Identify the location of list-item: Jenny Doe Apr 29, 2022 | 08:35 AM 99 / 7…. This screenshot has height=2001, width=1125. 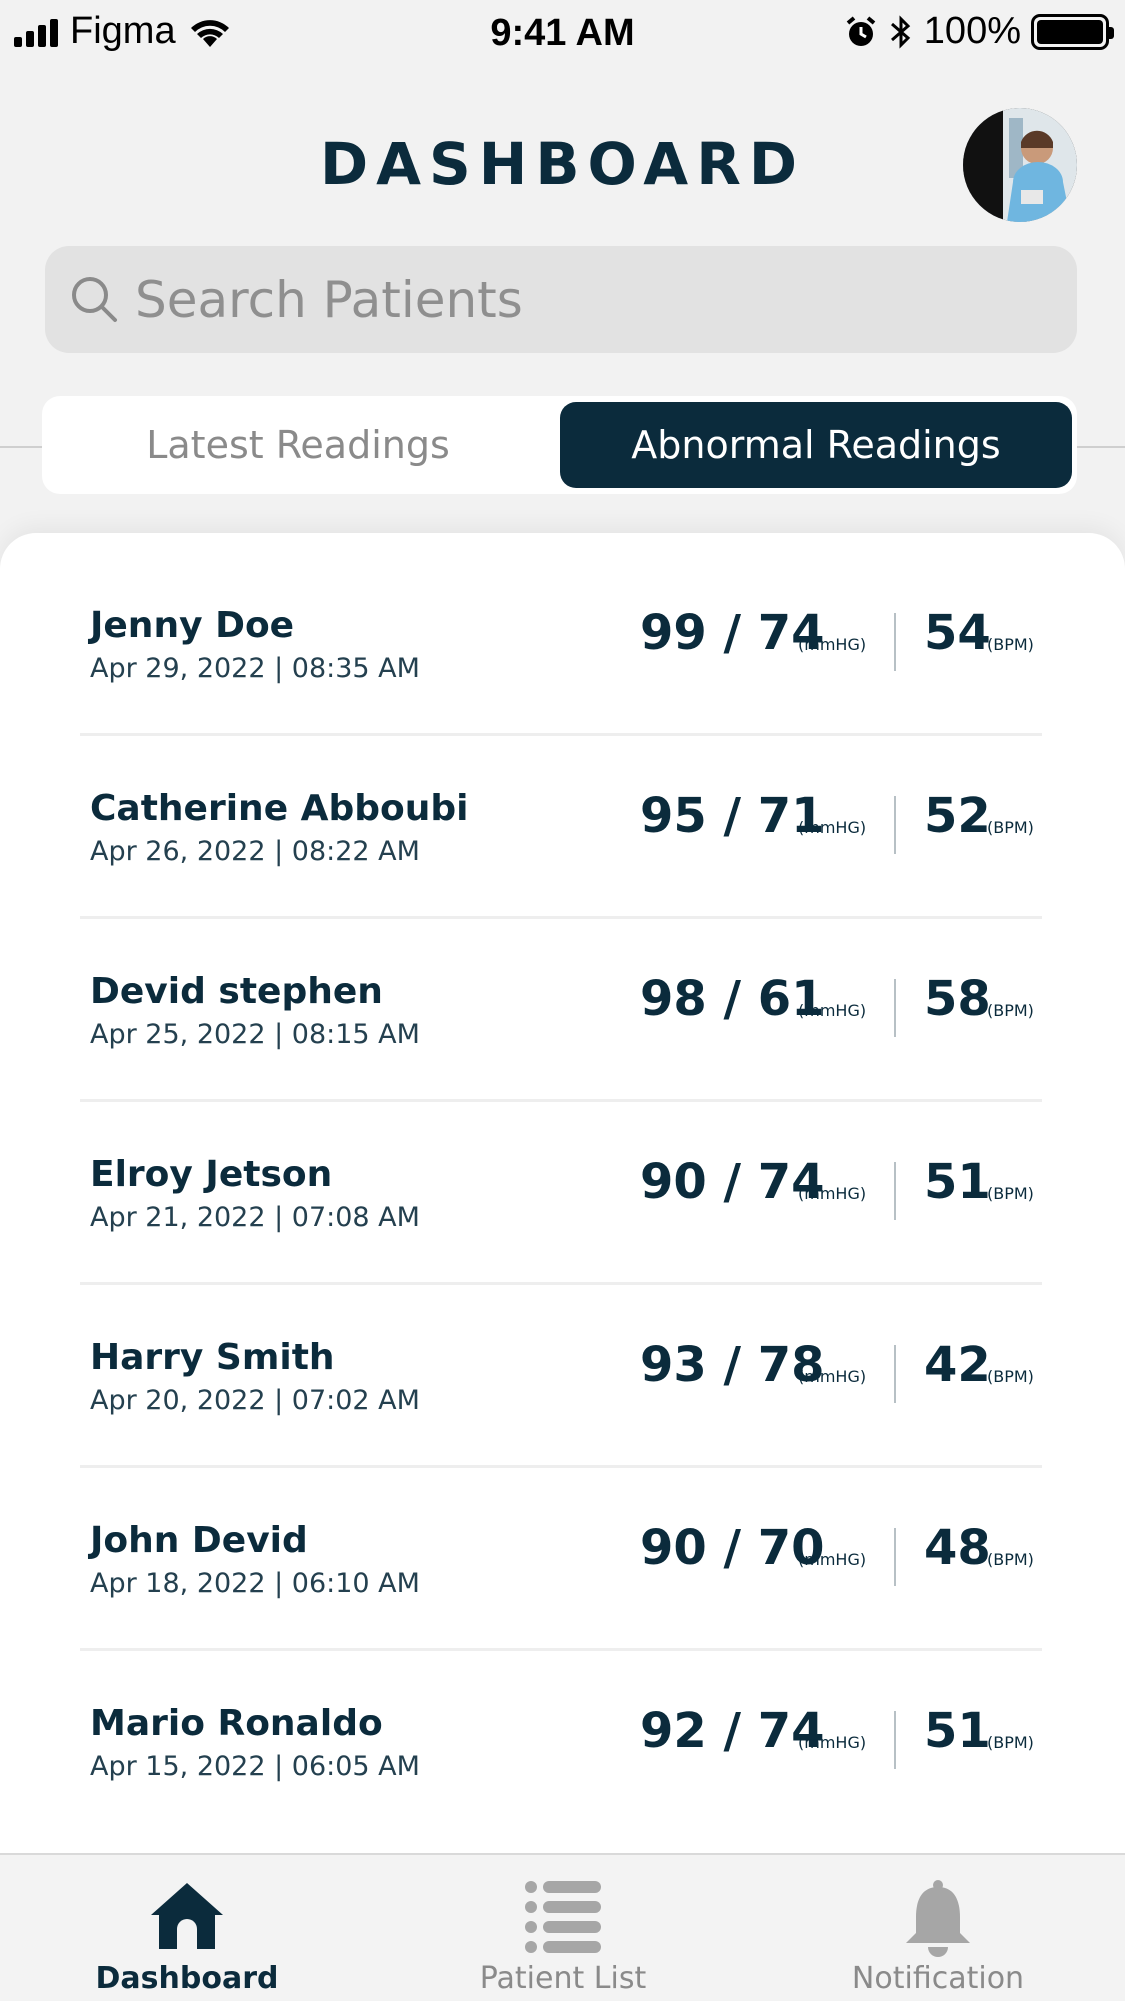
(562, 644).